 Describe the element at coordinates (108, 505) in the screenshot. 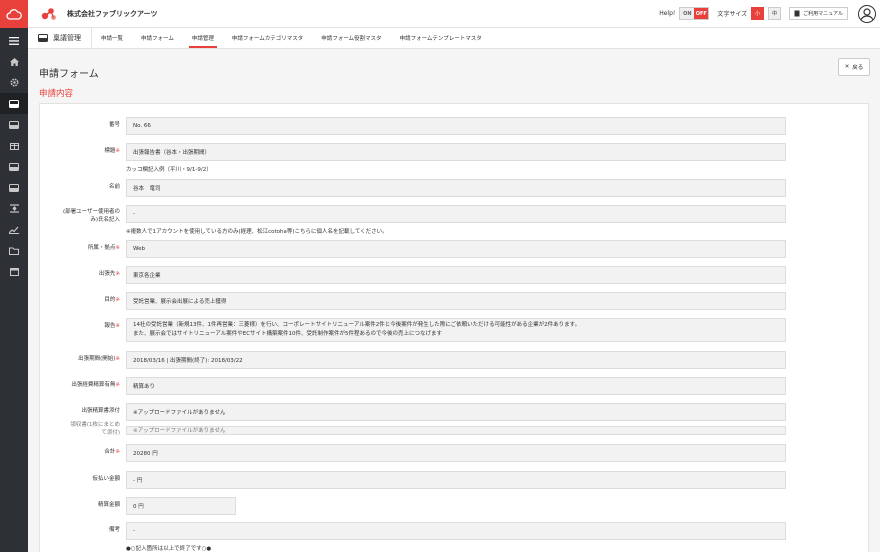

I see `settlement-label: 精算金額` at that location.